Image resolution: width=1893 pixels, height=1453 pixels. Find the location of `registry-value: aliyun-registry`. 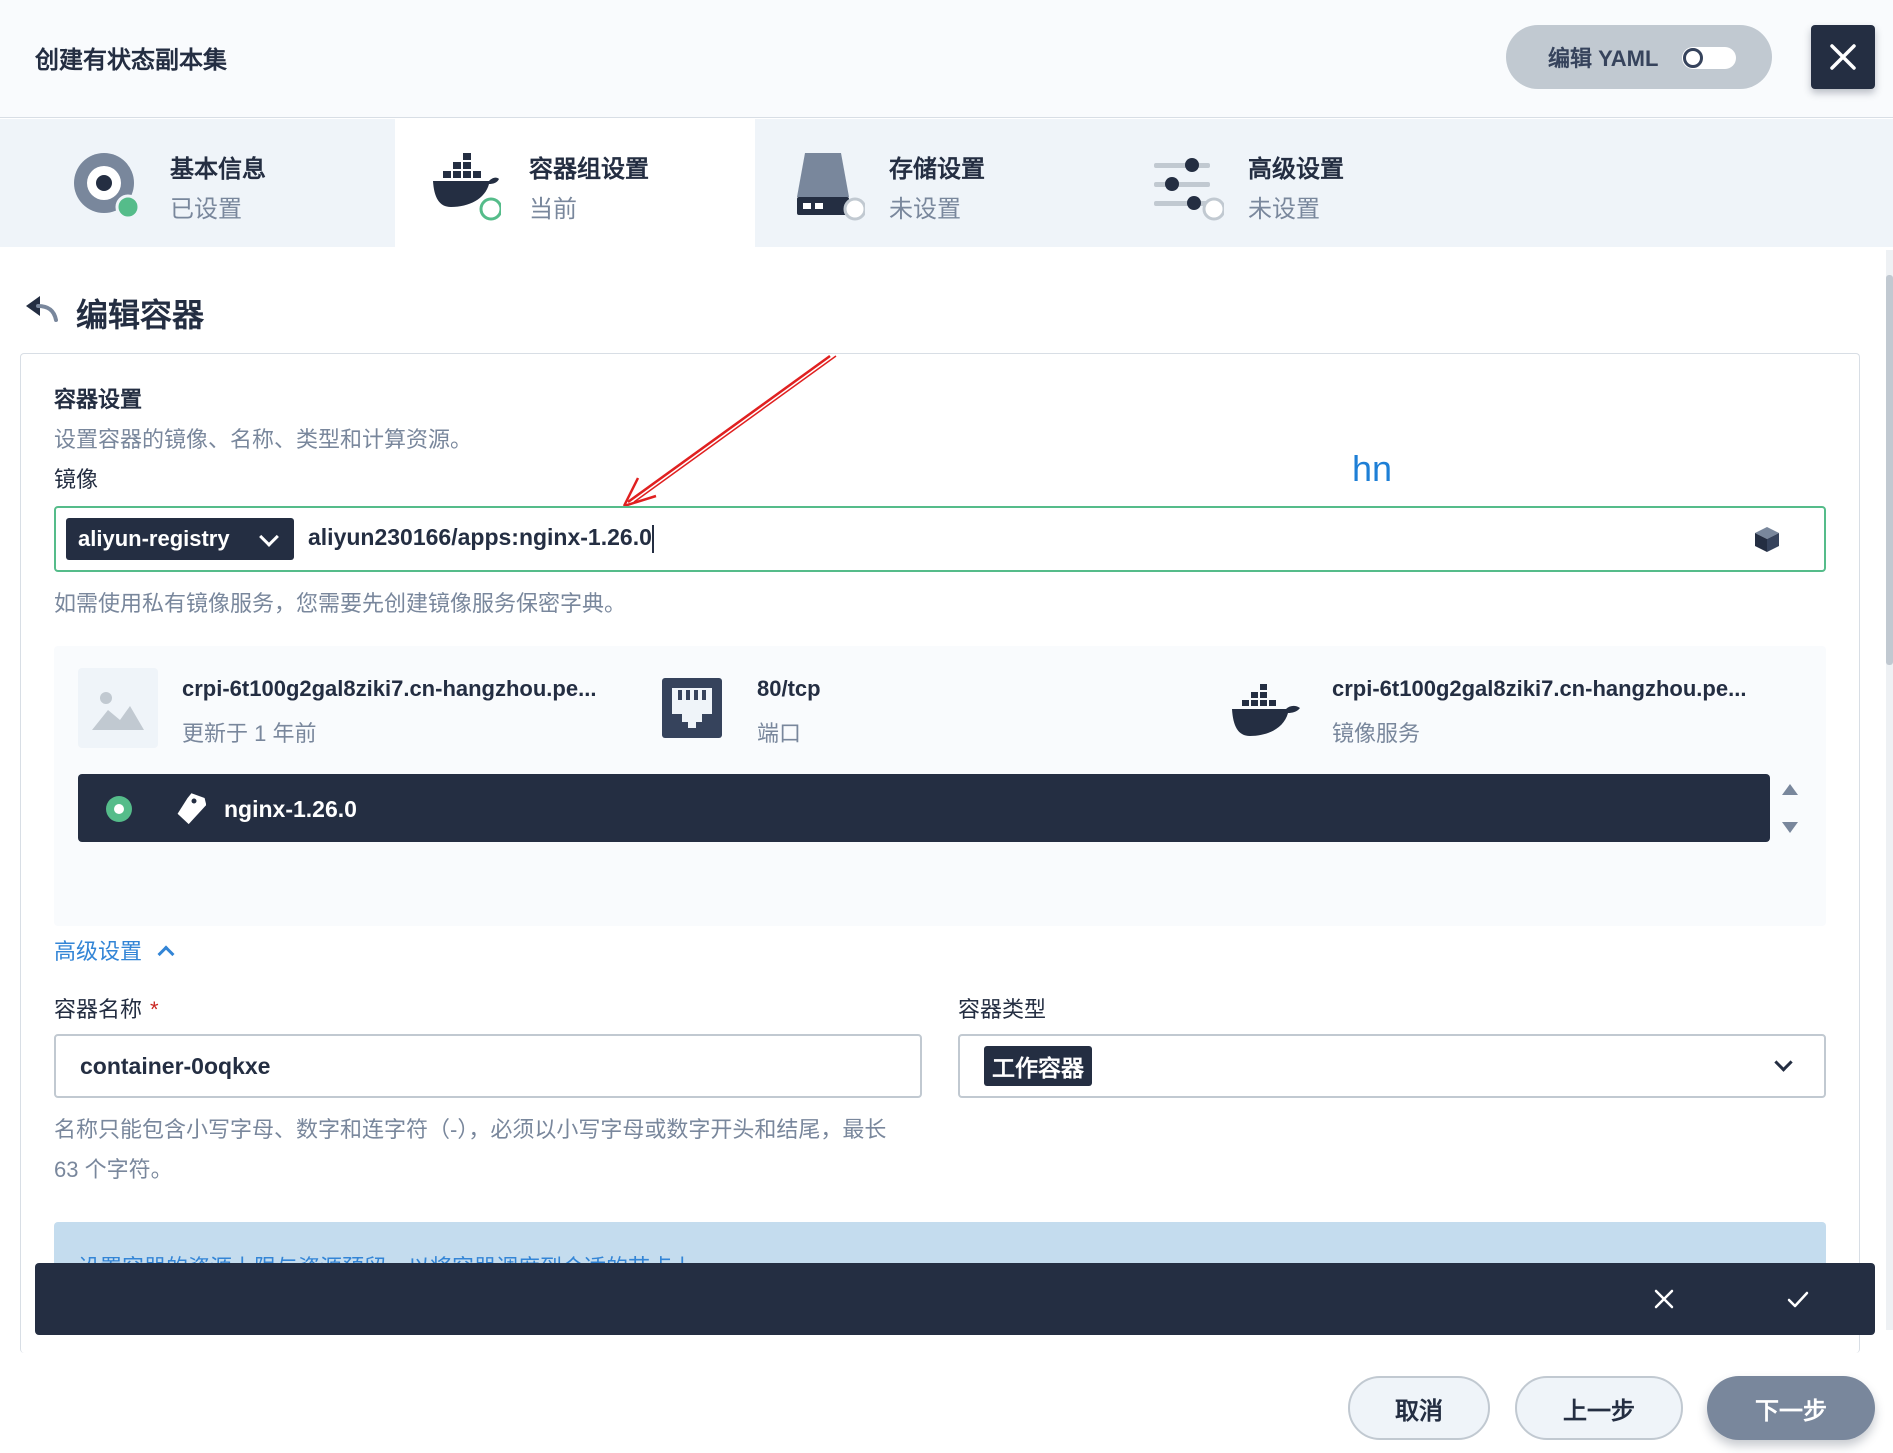

registry-value: aliyun-registry is located at coordinates (154, 538).